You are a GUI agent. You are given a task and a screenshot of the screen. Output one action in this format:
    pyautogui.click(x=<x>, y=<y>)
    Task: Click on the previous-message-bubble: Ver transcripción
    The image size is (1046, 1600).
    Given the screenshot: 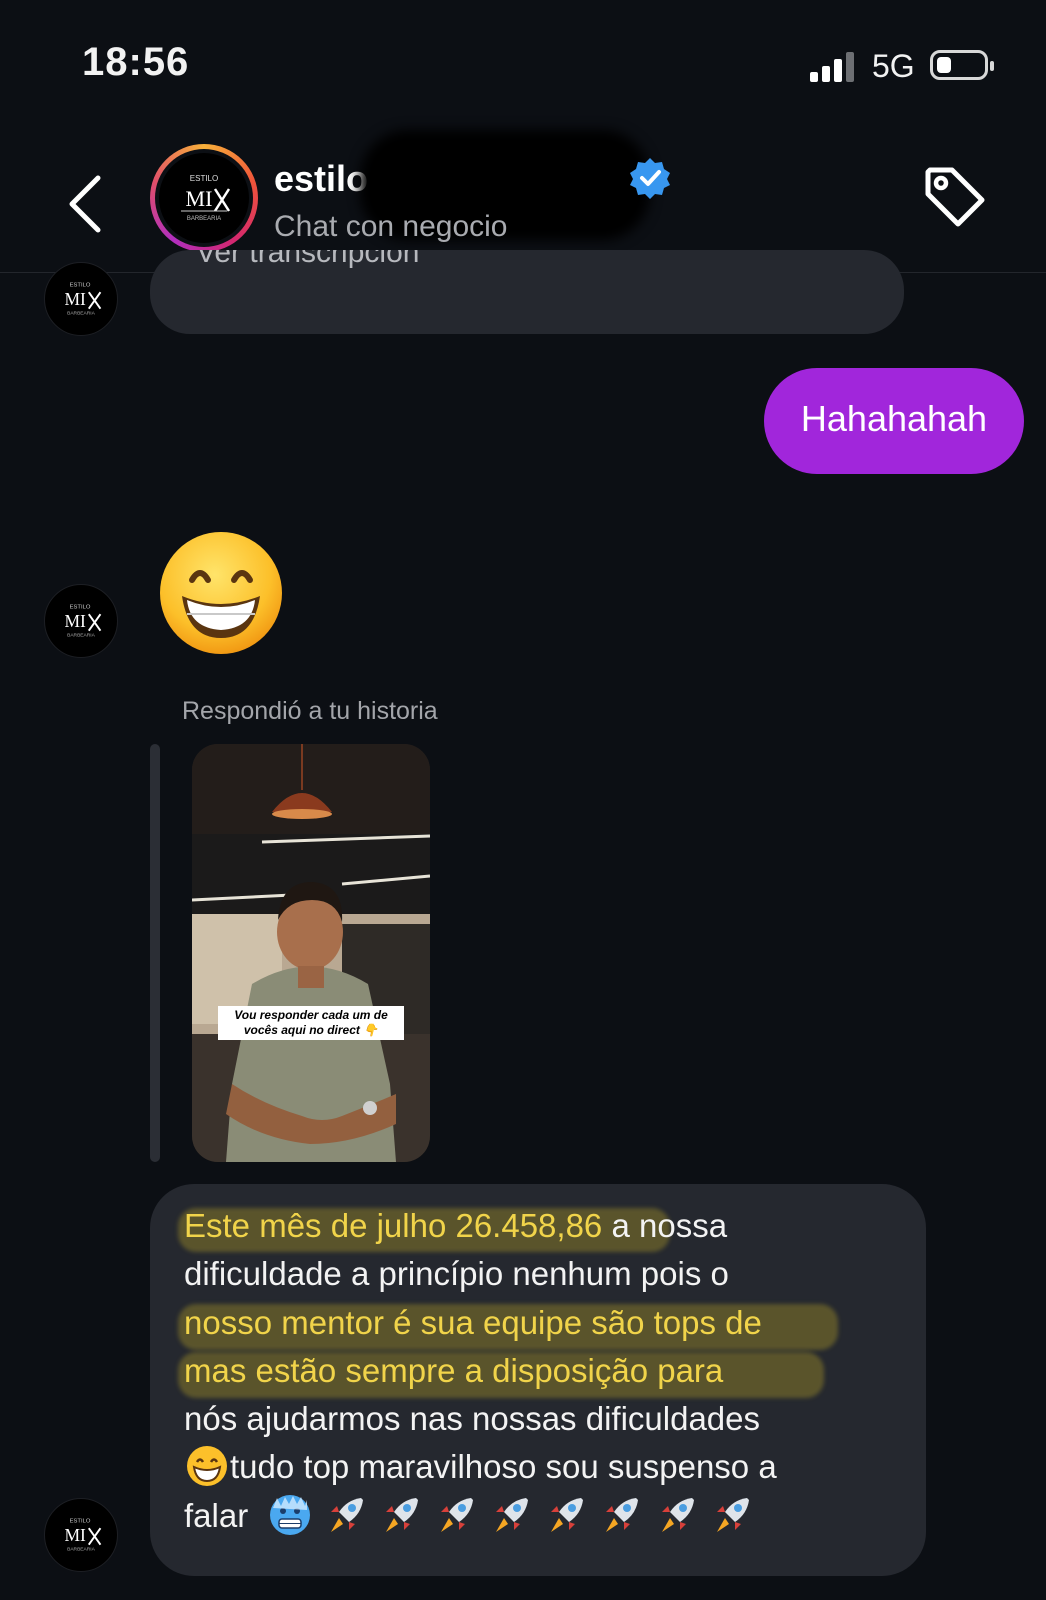 What is the action you would take?
    pyautogui.click(x=527, y=292)
    